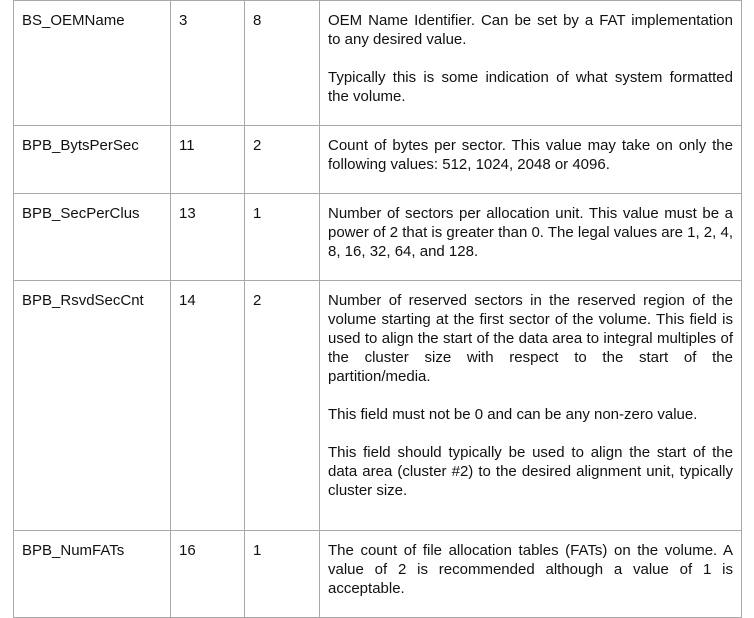 Image resolution: width=754 pixels, height=618 pixels. Describe the element at coordinates (92, 405) in the screenshot. I see `field-name: BPB_RsvdSecCnt` at that location.